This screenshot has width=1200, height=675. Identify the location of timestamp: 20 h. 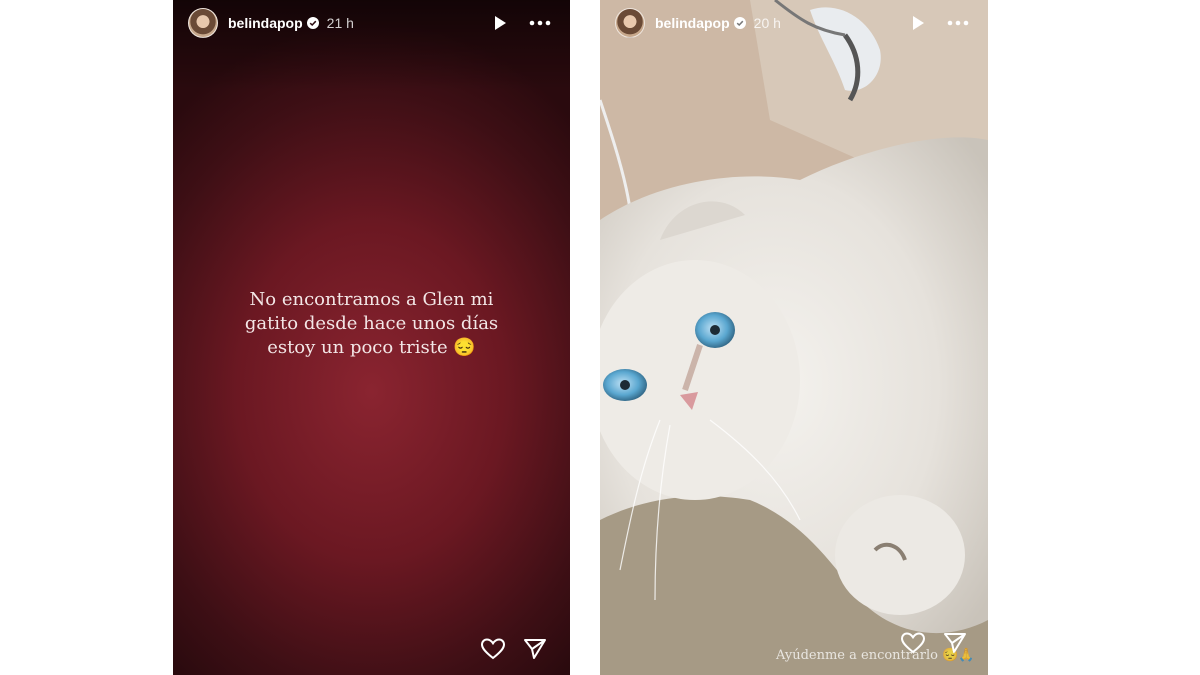
(767, 23).